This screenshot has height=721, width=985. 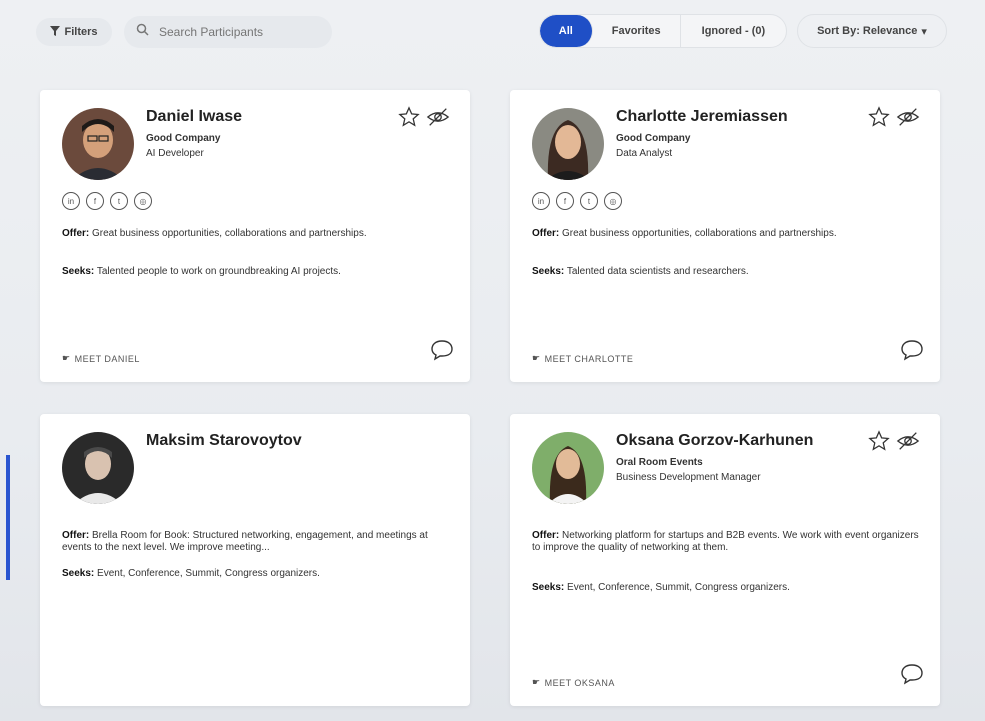 What do you see at coordinates (867, 31) in the screenshot?
I see `sort-label: Sort By: Relevance` at bounding box center [867, 31].